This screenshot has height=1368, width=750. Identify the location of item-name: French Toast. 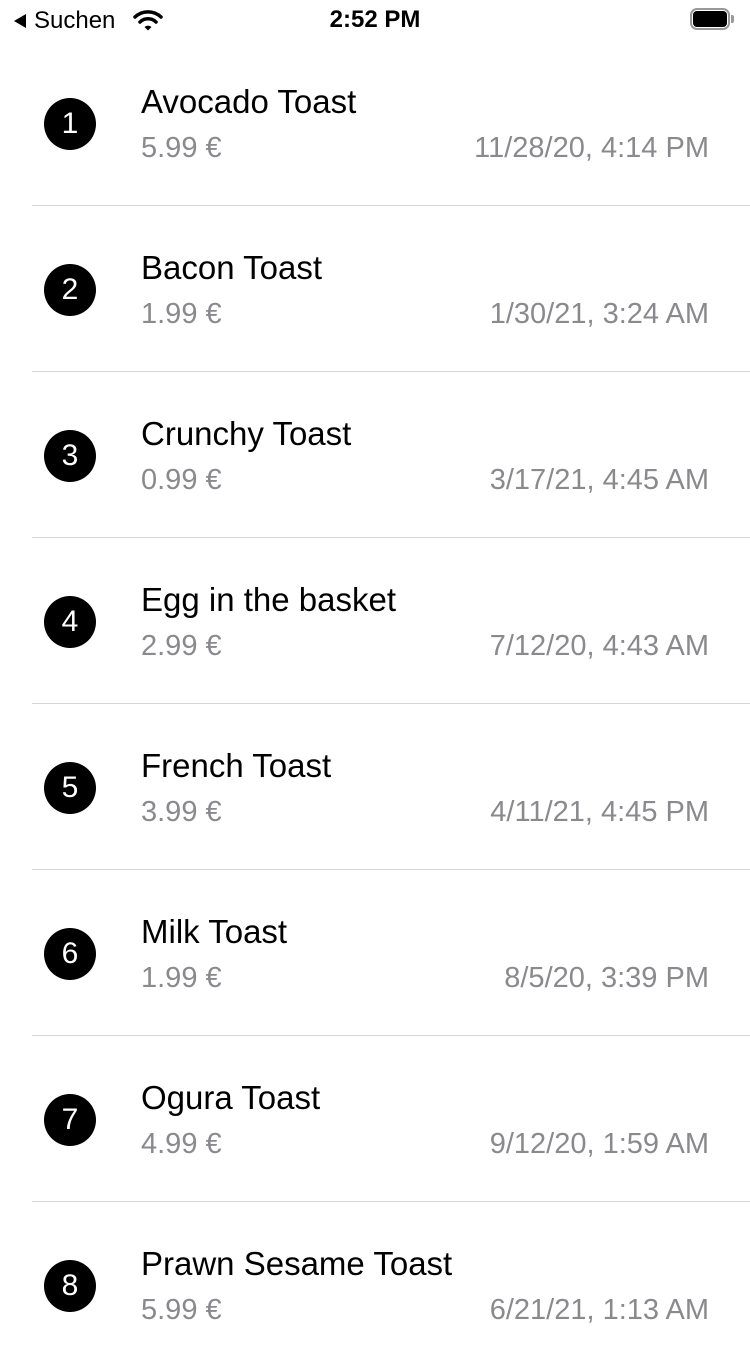
(236, 765).